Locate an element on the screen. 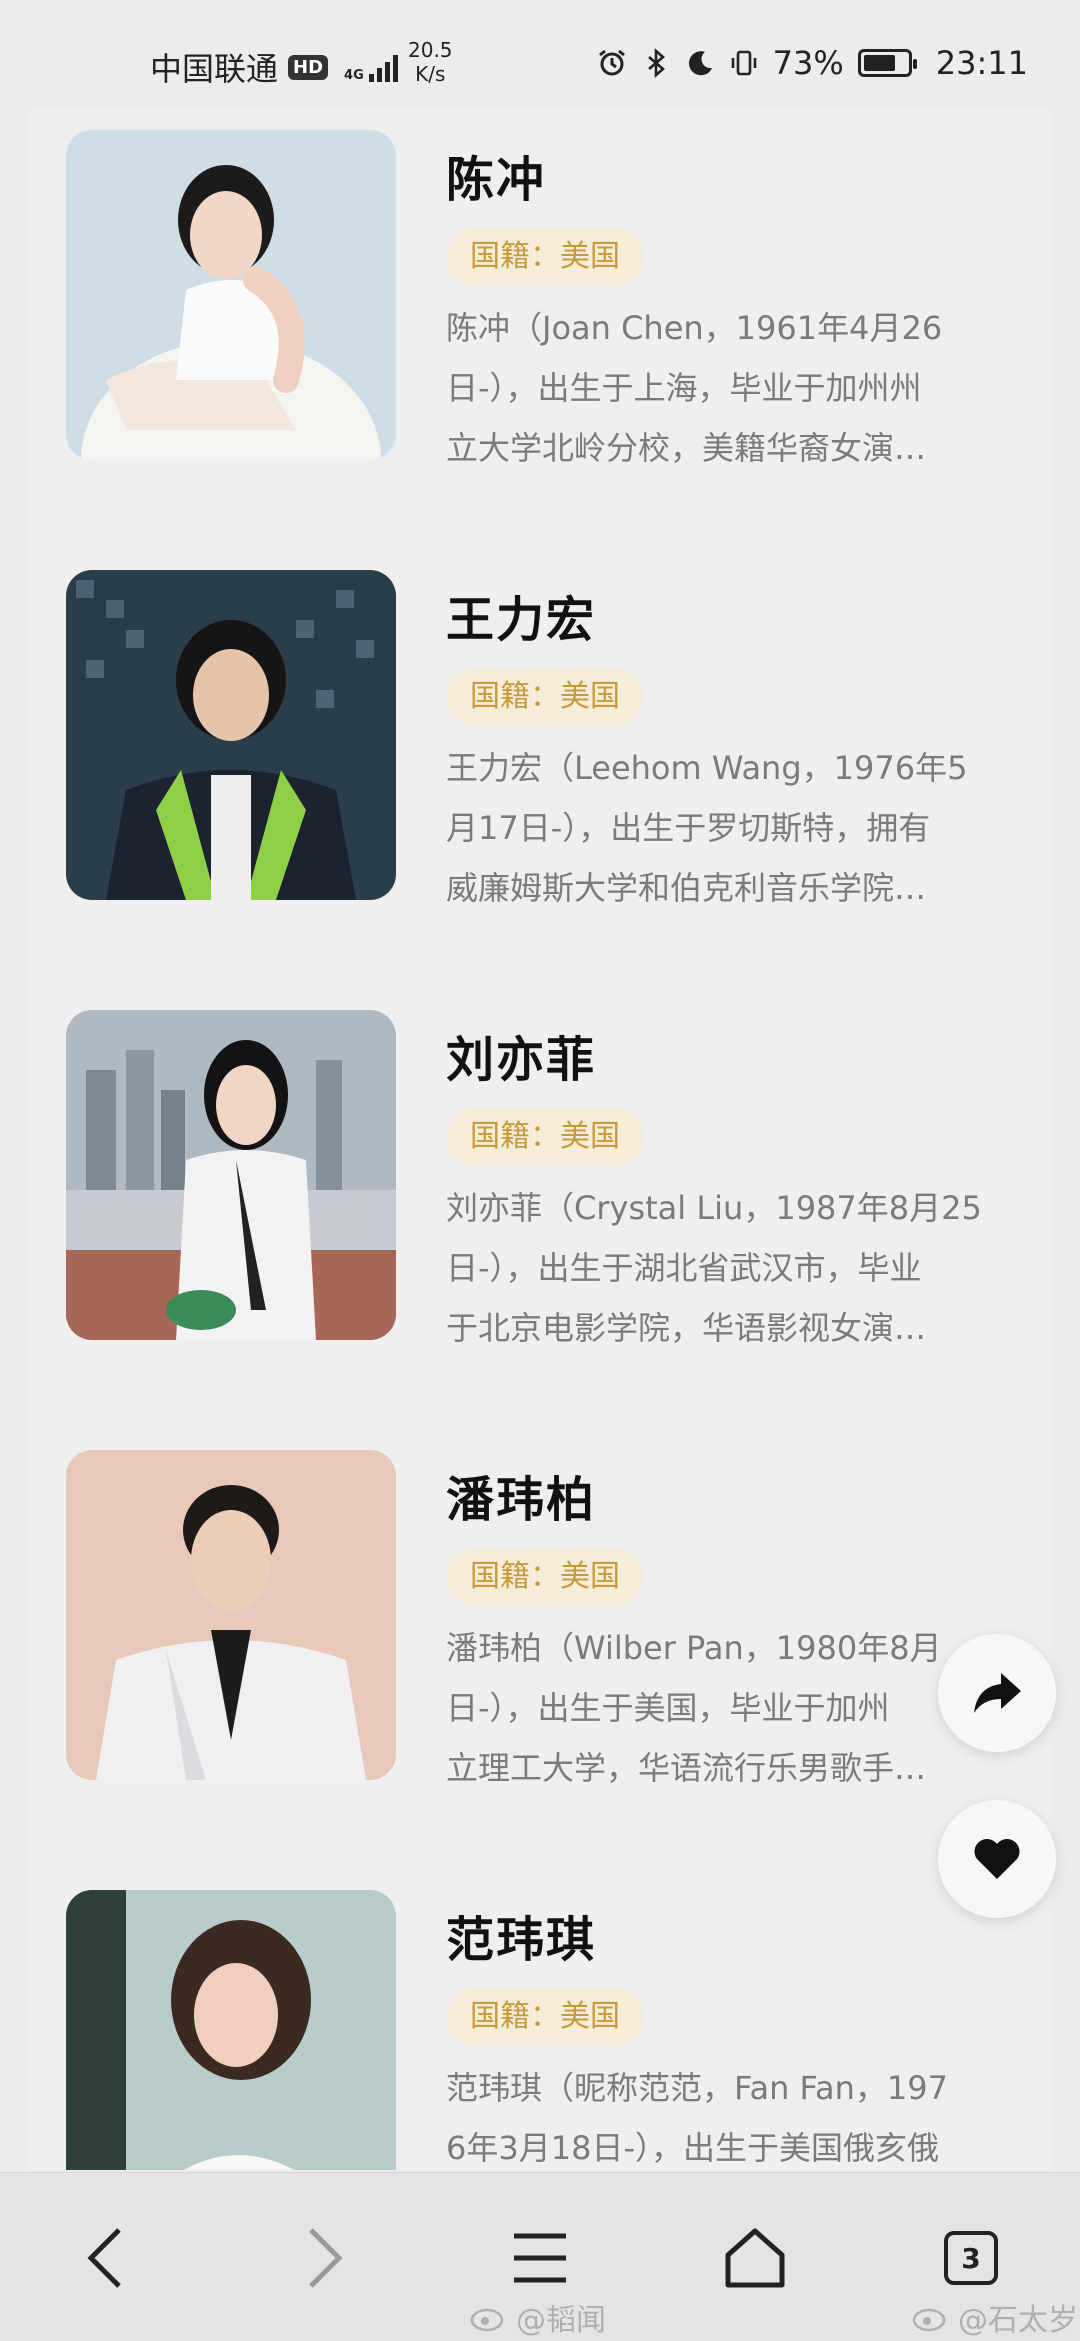 The image size is (1080, 2341). forward-button is located at coordinates (325, 2258).